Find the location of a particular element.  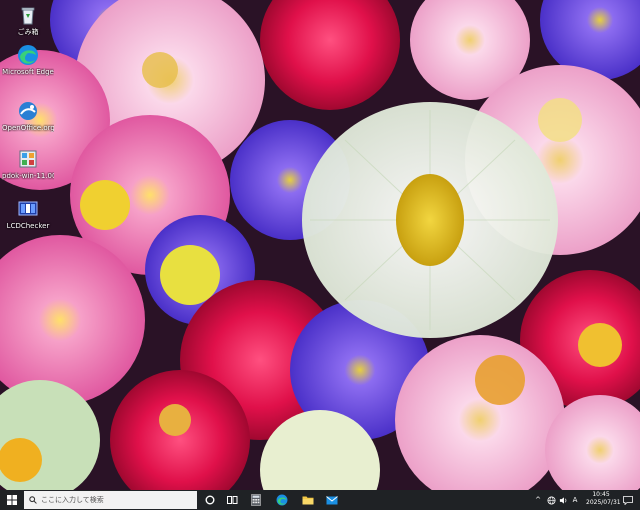

desktop-icon-edge: Microsoft Edge is located at coordinates (28, 60).